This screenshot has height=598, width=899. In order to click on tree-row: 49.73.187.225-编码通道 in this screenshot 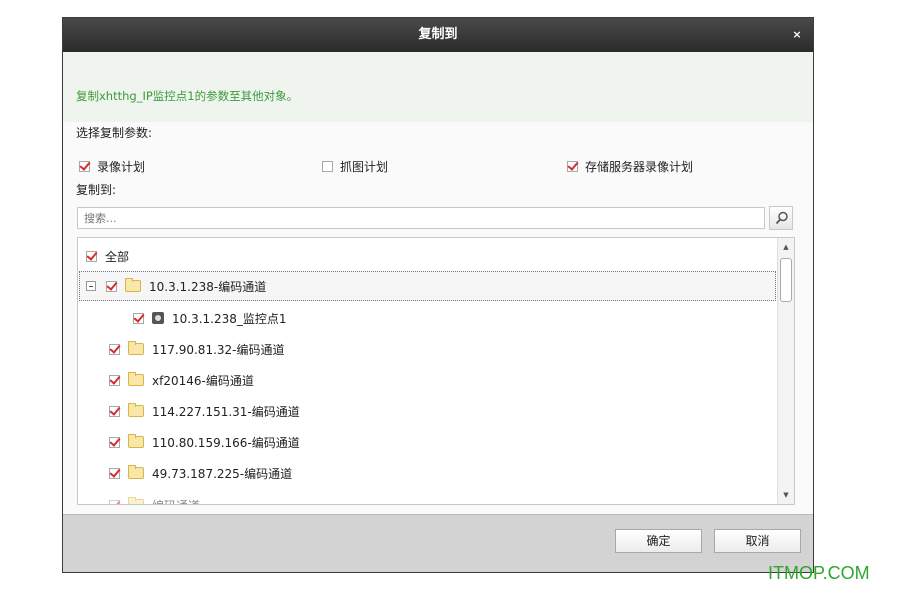, I will do `click(200, 473)`.